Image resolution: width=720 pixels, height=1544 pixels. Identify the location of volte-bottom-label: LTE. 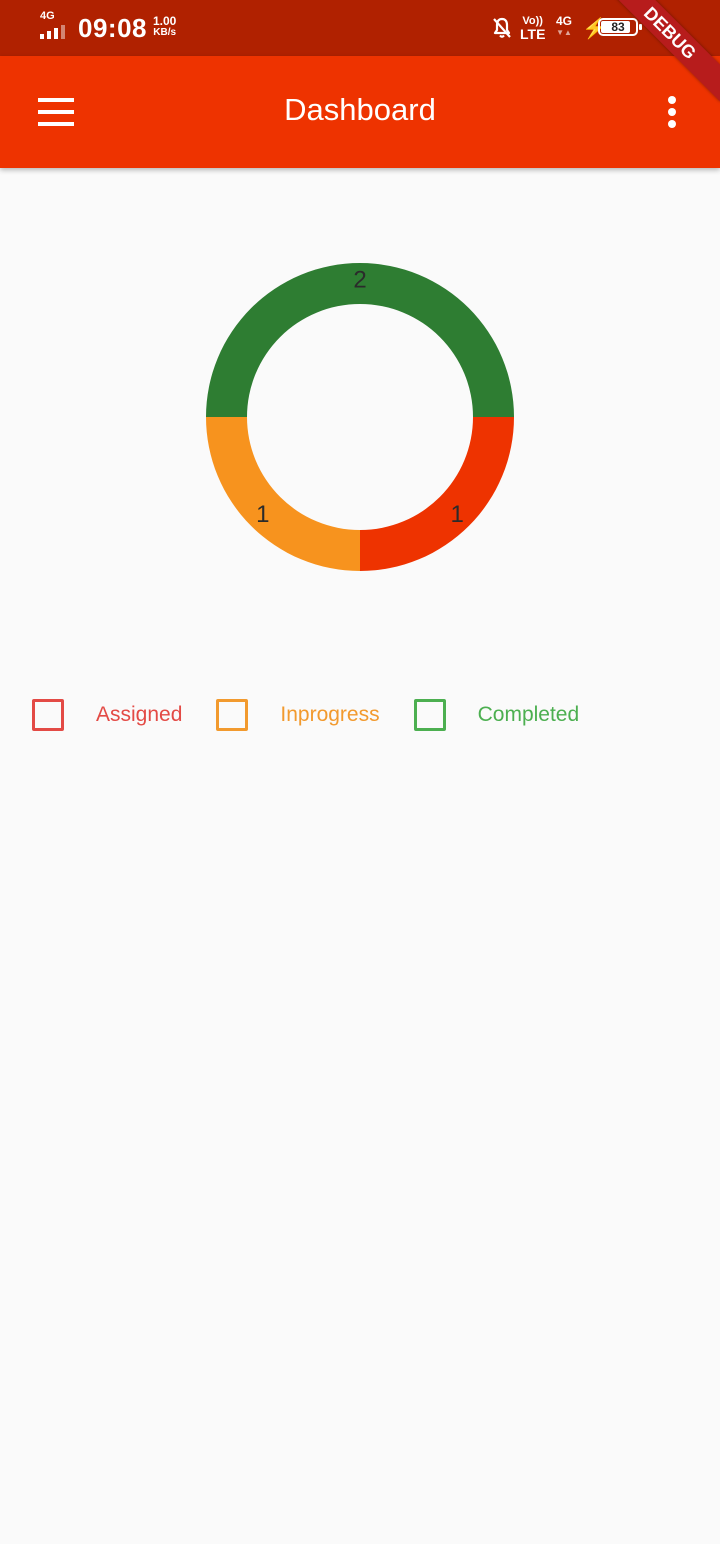
(533, 34).